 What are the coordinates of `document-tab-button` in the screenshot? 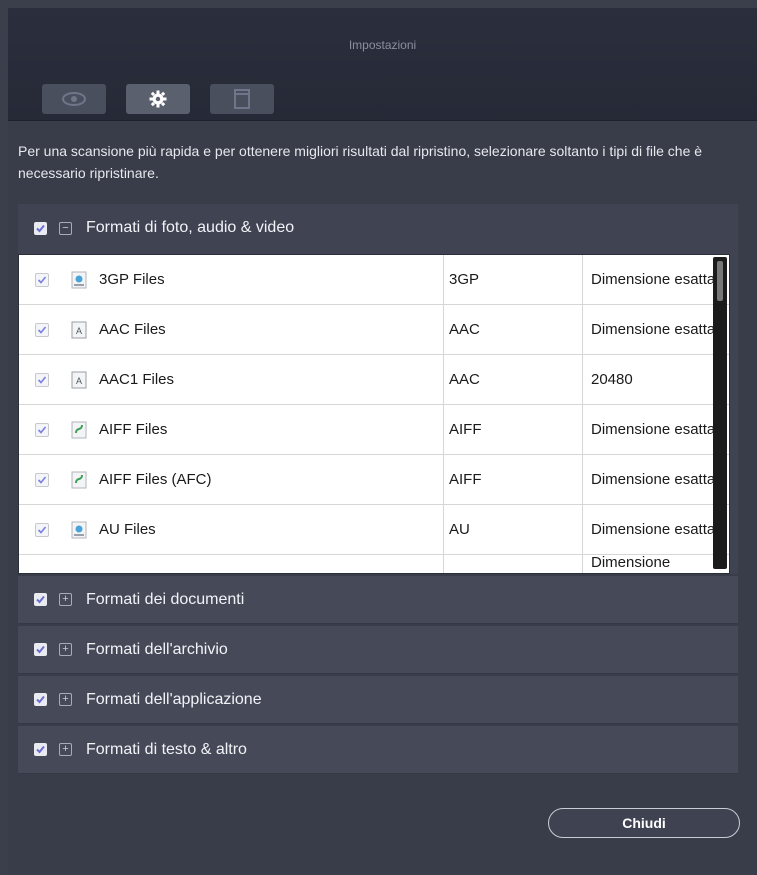 It's located at (242, 99).